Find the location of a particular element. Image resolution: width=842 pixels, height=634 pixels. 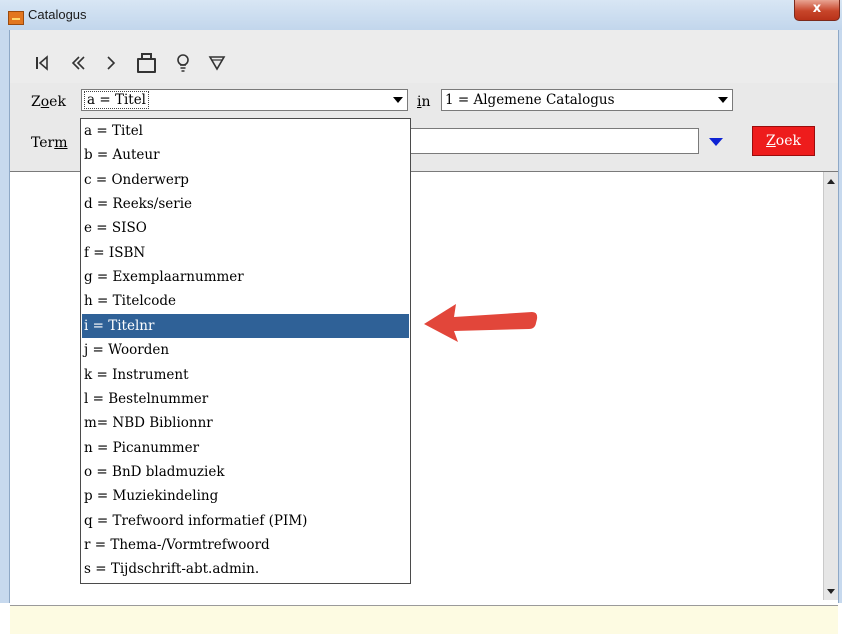

first-record-icon is located at coordinates (42, 63).